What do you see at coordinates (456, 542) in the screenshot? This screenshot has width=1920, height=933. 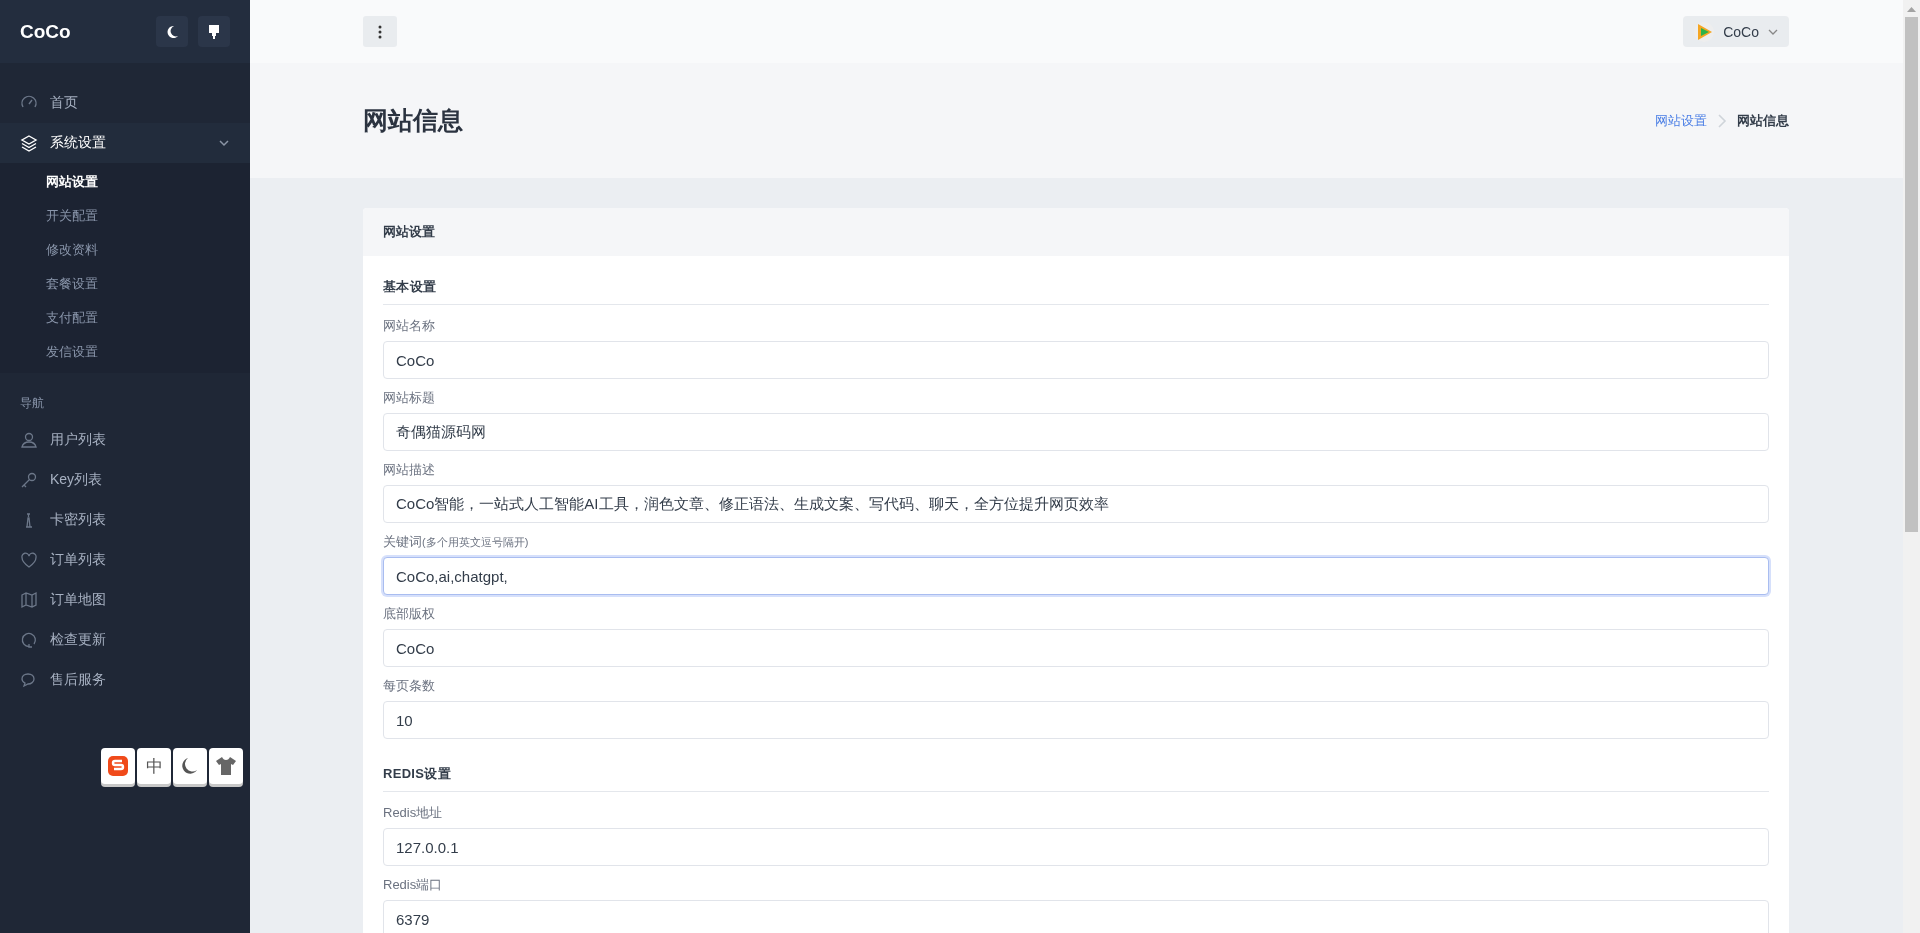 I see `field-label: 关键词(多个用英文逗号隔开)` at bounding box center [456, 542].